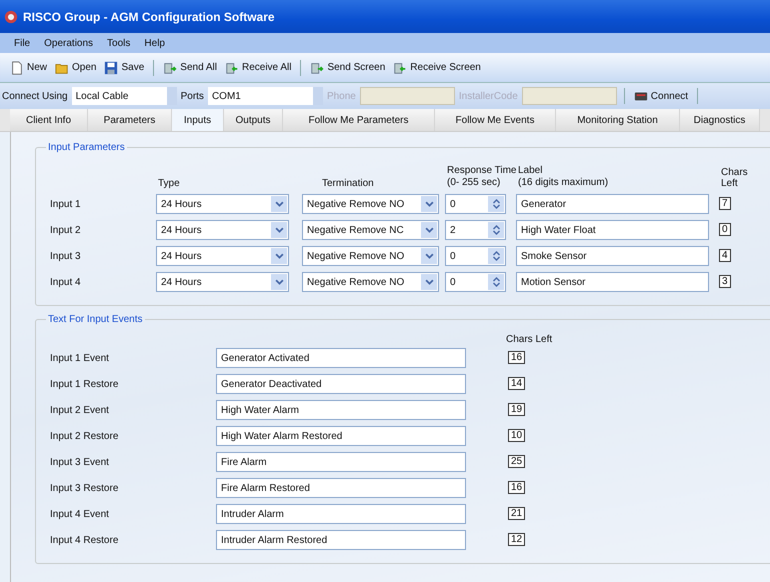  What do you see at coordinates (341, 410) in the screenshot?
I see `event-text-field: High Water Alarm` at bounding box center [341, 410].